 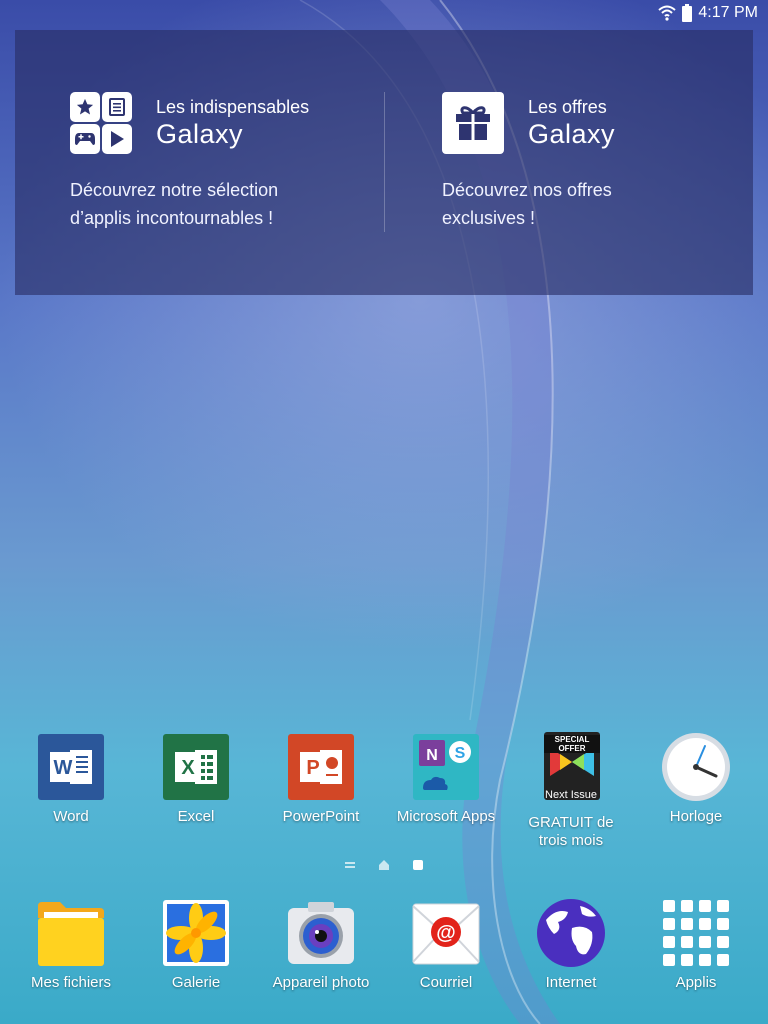 I want to click on app-label: Mes fichiers, so click(x=71, y=982).